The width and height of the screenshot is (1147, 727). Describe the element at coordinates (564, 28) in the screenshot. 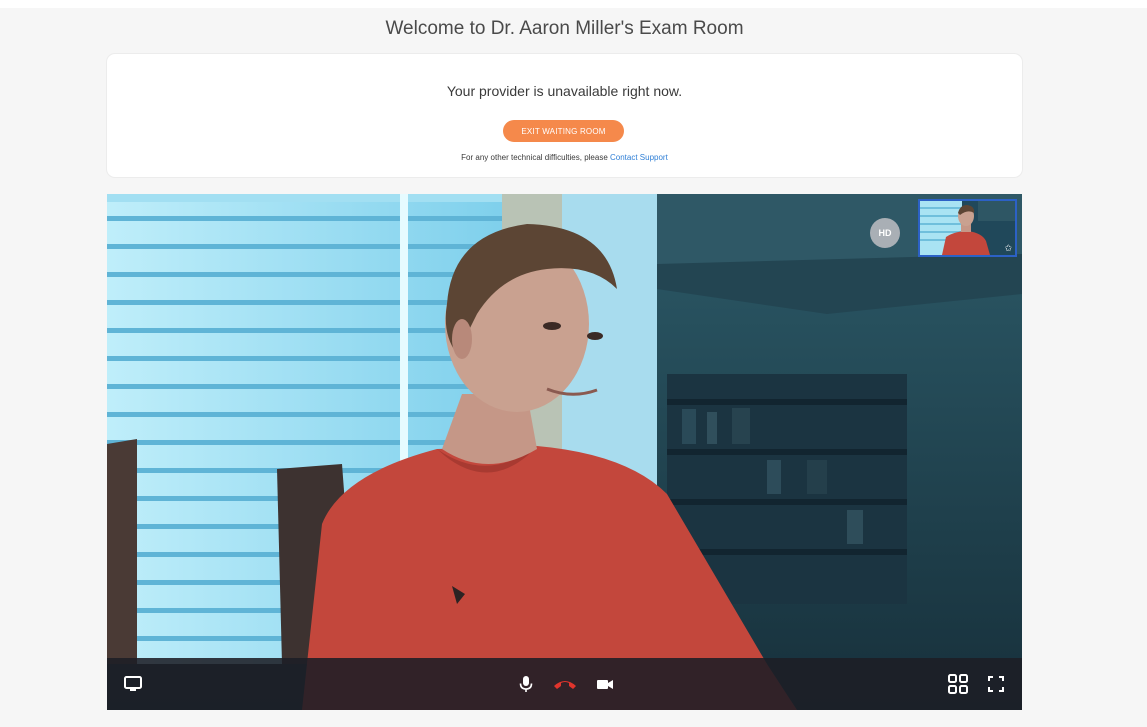

I see `page-title: Welcome to Dr. Aaron Miller's Exam Room` at that location.